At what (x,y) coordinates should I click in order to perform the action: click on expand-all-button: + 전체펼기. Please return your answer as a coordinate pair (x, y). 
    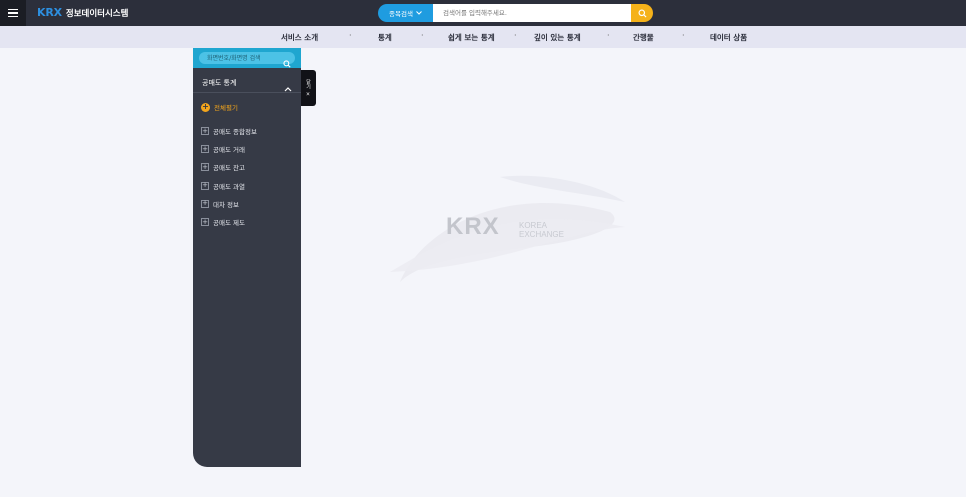
    Looking at the image, I should click on (219, 107).